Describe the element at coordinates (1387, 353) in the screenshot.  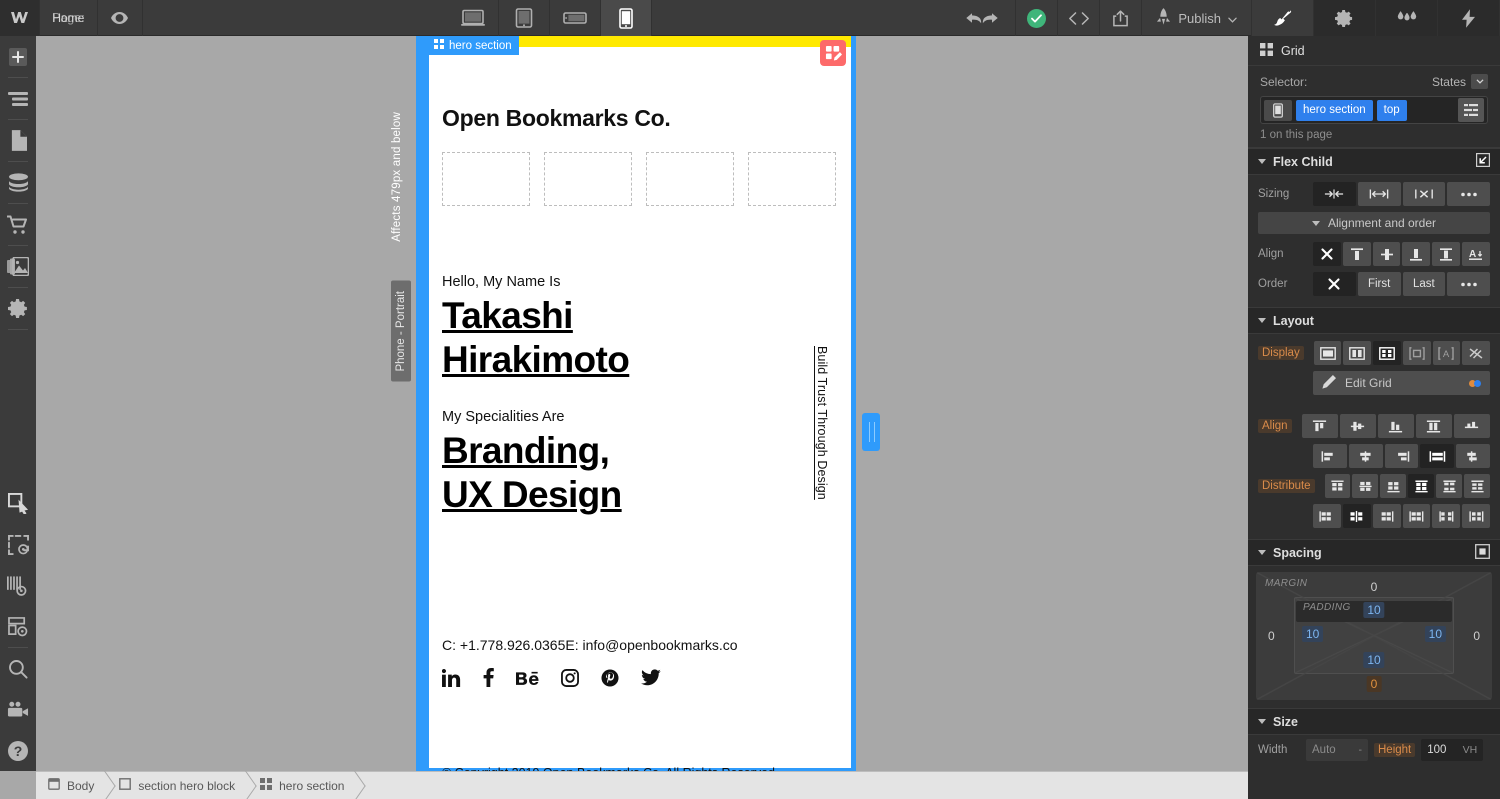
I see `display-grid-button` at that location.